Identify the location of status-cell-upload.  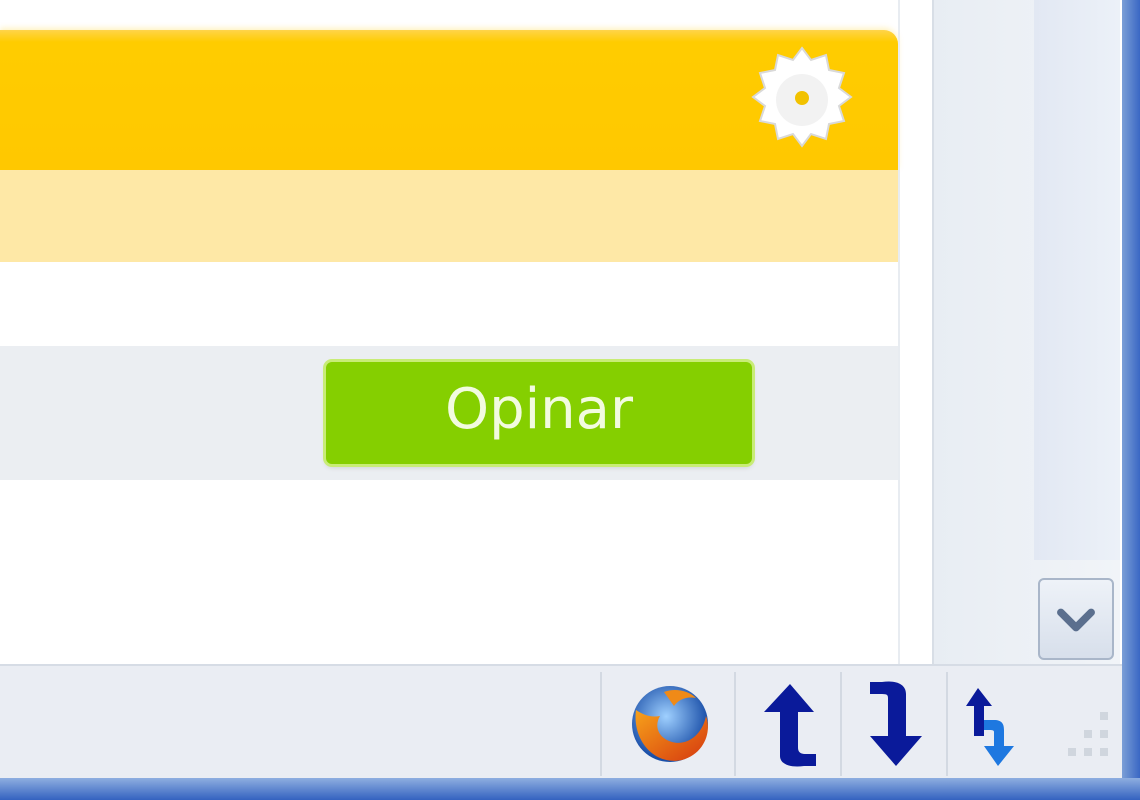
(788, 724).